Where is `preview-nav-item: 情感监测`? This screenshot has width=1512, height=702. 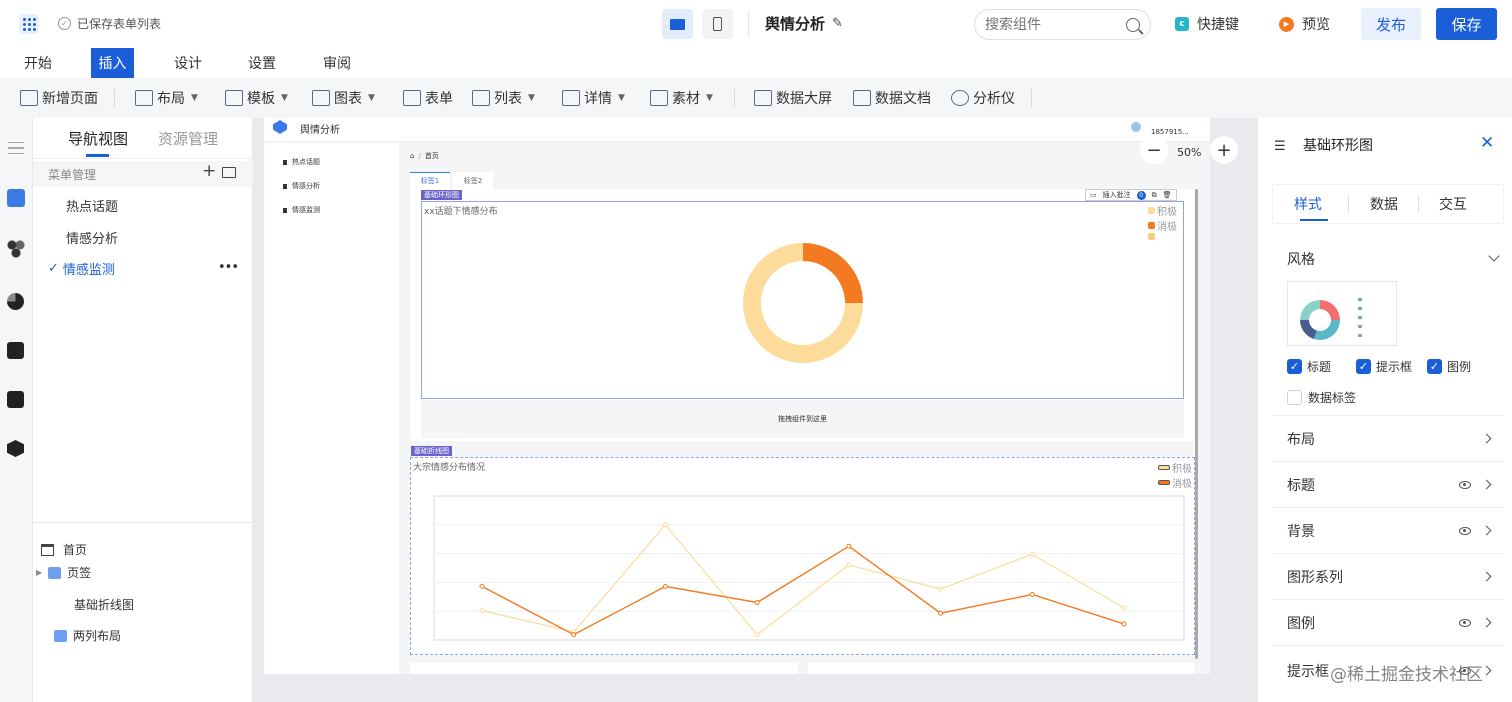
preview-nav-item: 情感监测 is located at coordinates (301, 210).